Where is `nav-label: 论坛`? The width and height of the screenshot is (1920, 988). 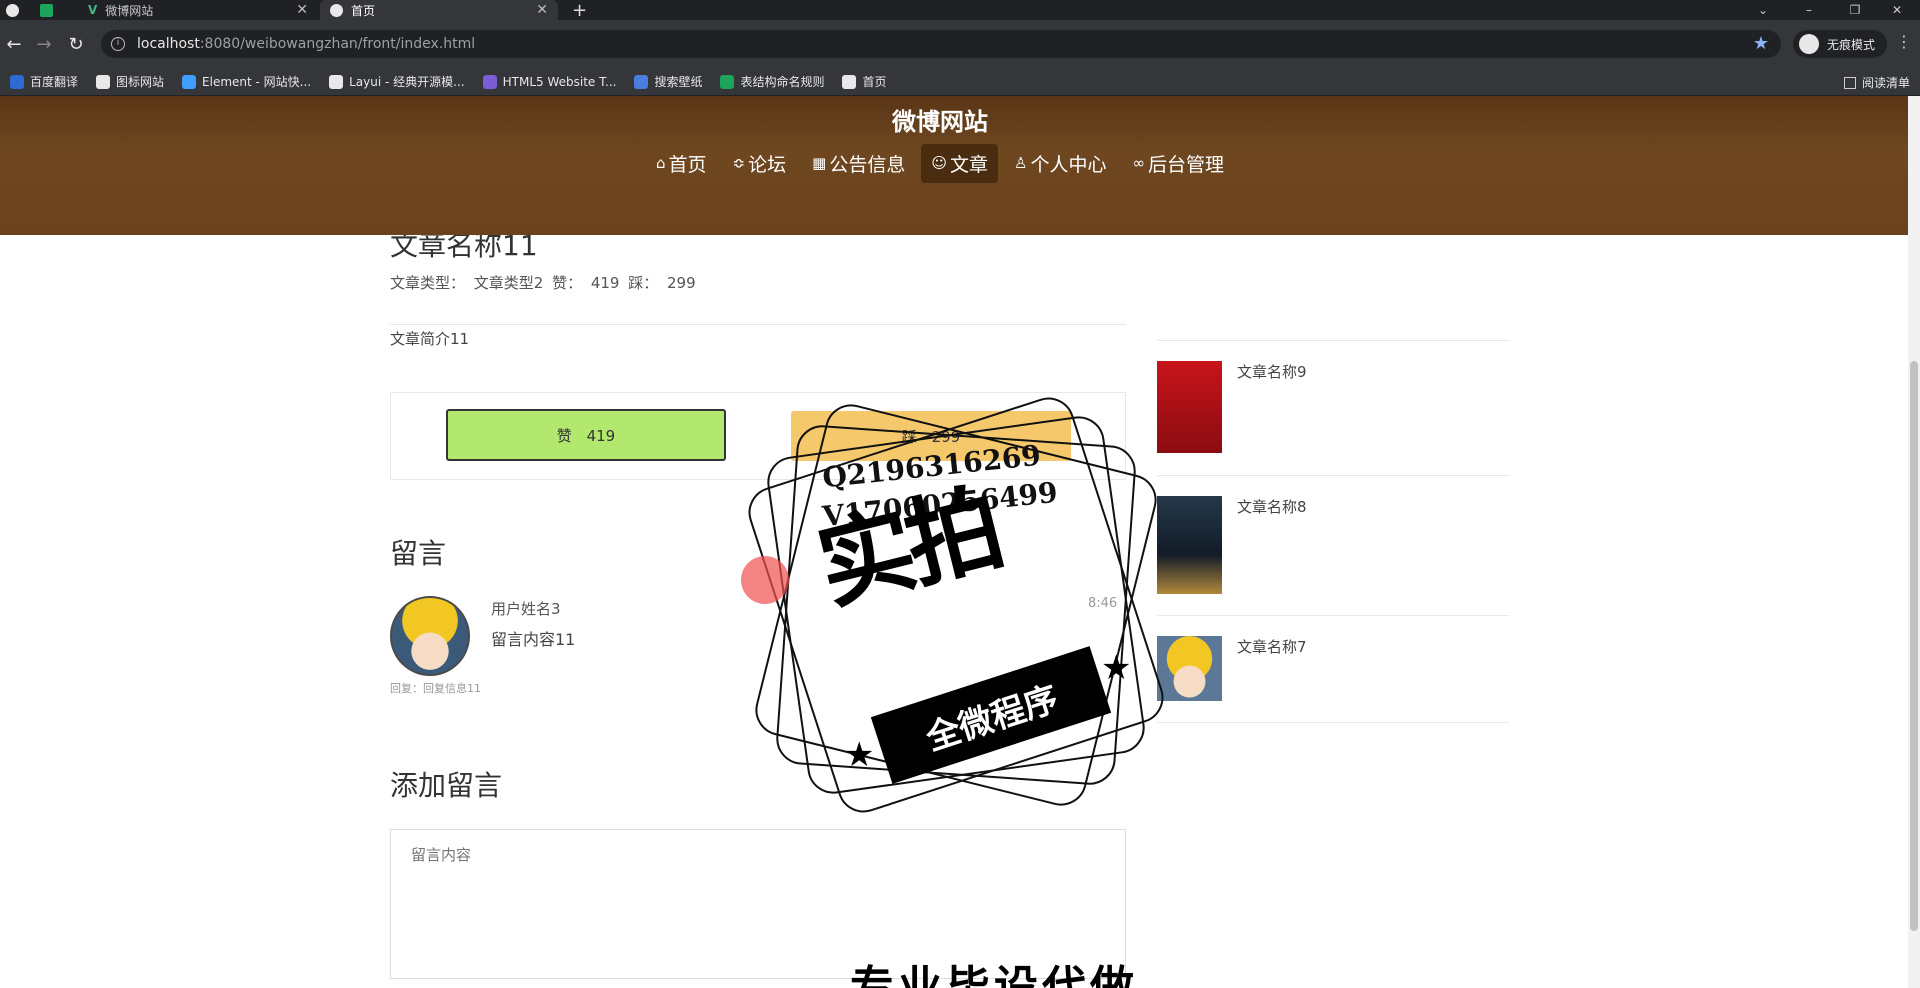
nav-label: 论坛 is located at coordinates (767, 164).